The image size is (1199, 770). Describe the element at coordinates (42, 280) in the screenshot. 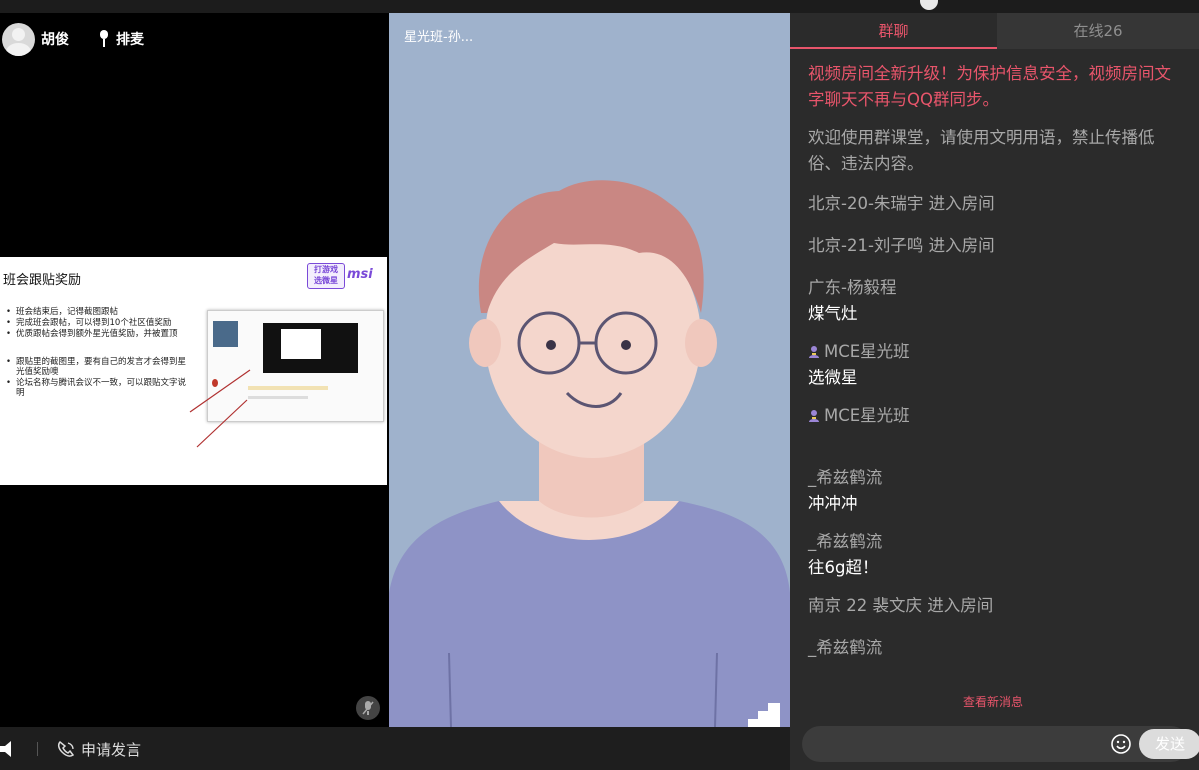

I see `slide-title: 班会跟贴奖励` at that location.